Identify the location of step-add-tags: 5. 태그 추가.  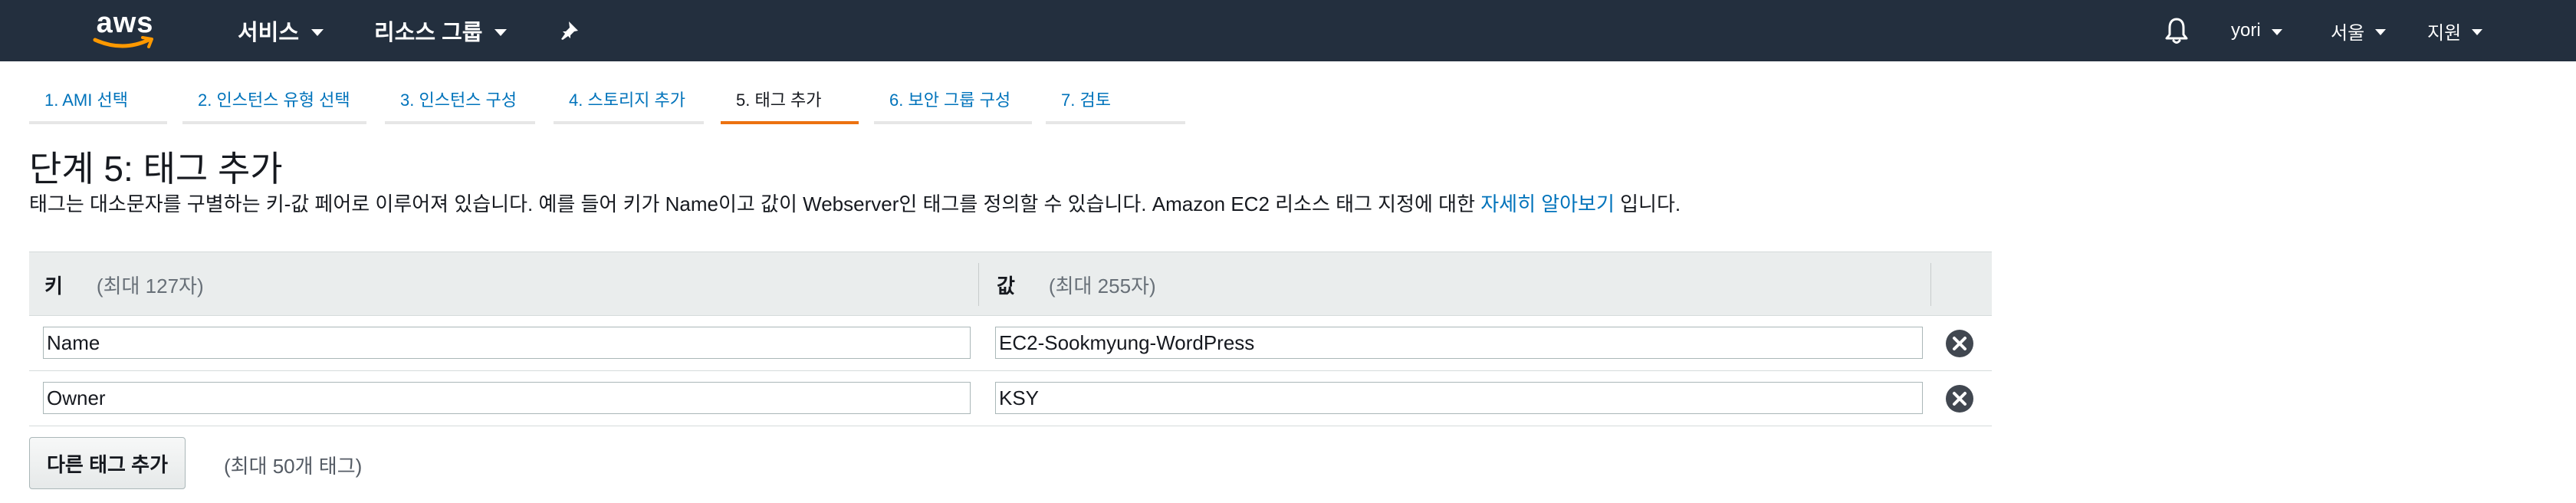
(790, 104).